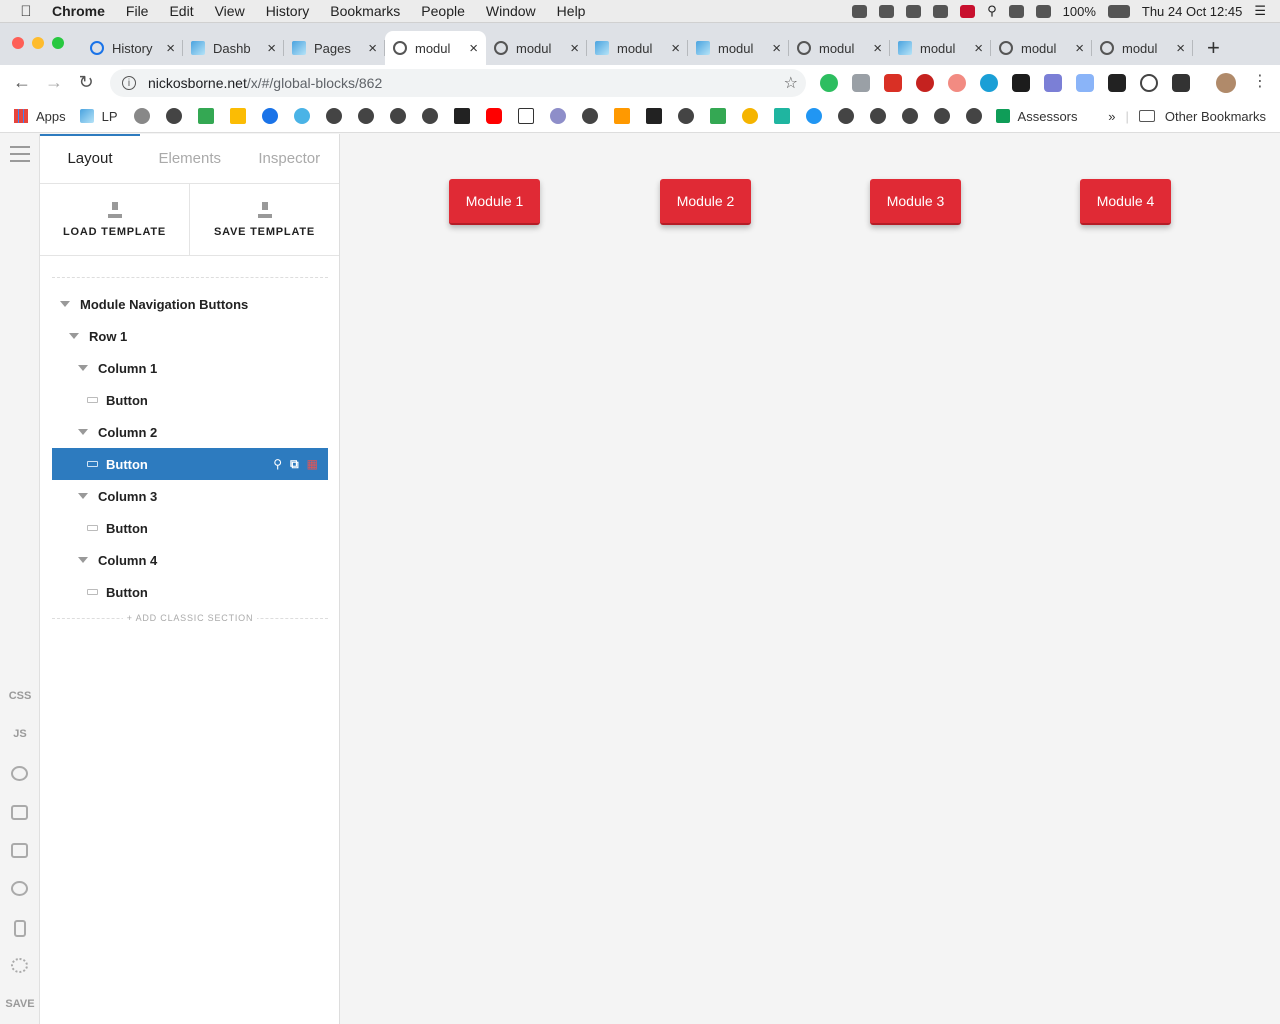  I want to click on profile-avatar, so click(1226, 83).